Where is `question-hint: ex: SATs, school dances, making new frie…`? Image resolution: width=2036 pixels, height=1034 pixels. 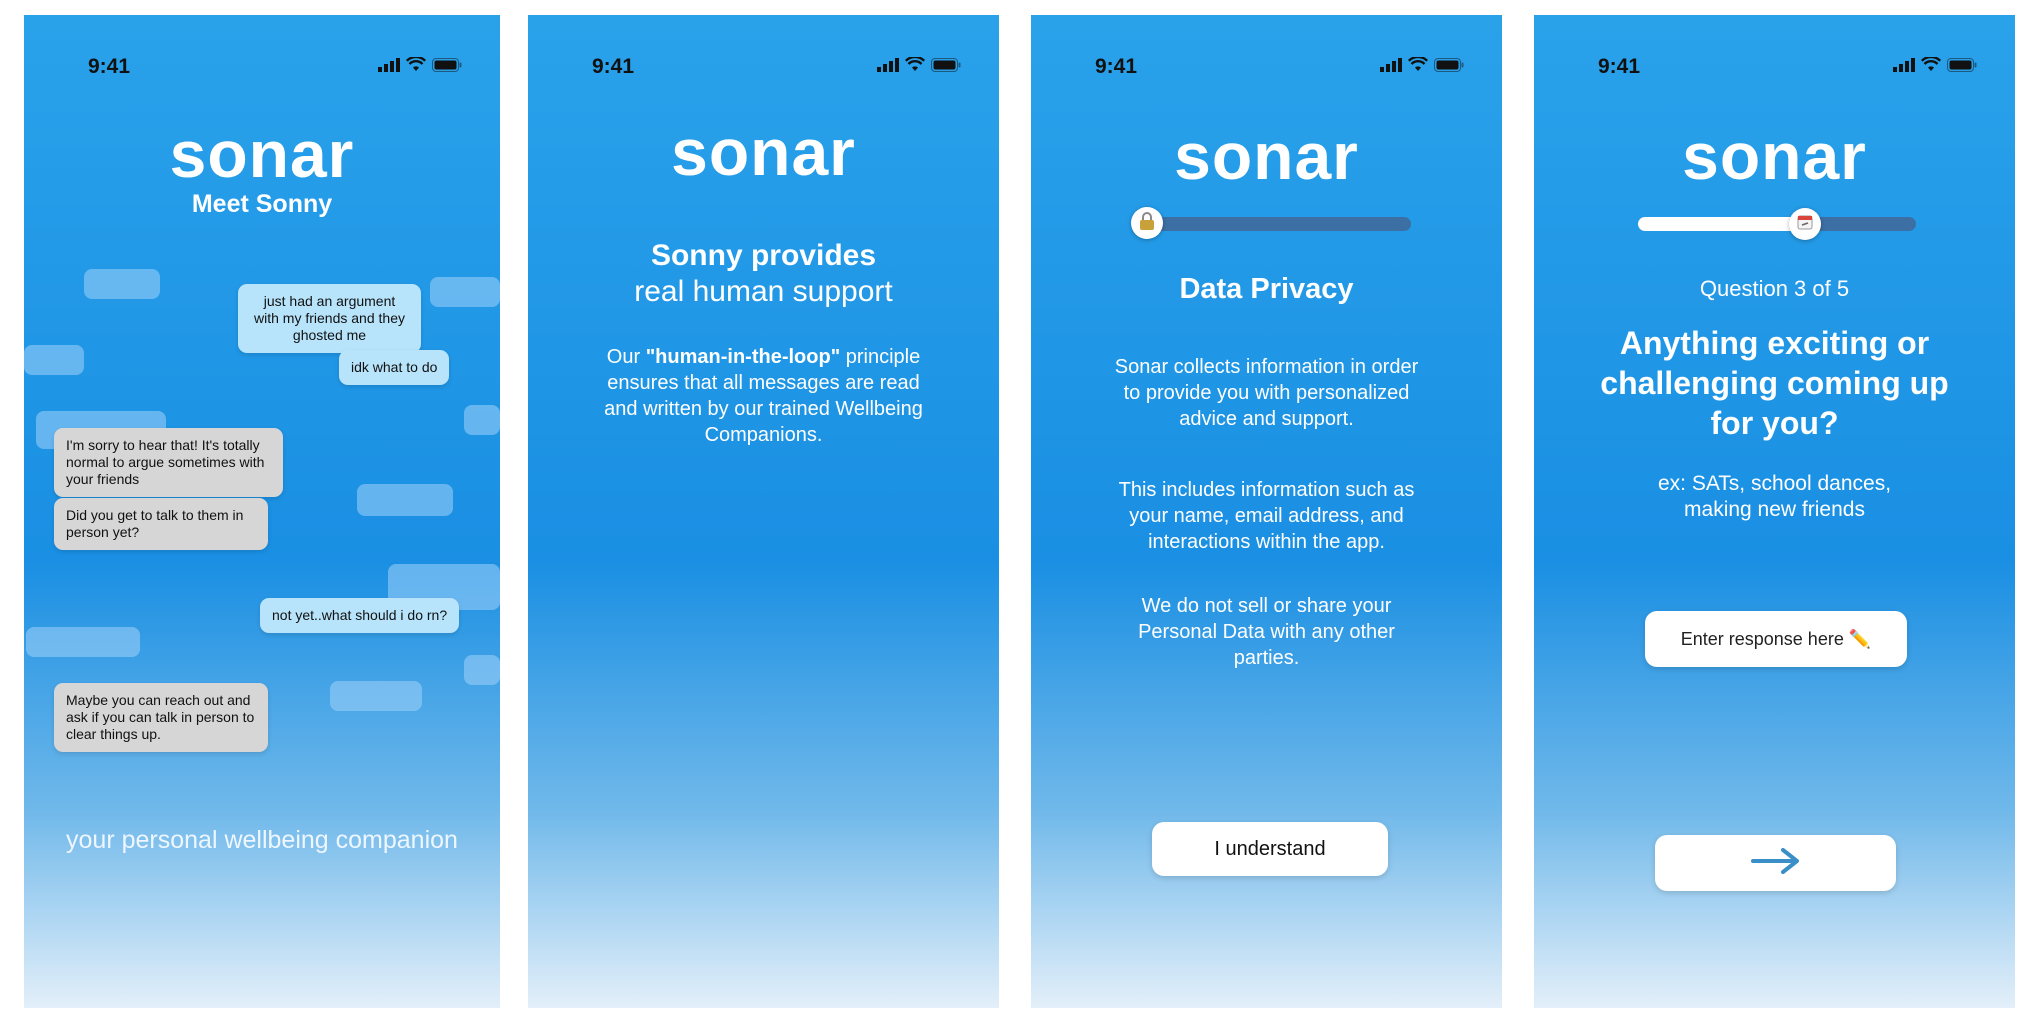
question-hint: ex: SATs, school dances, making new frie… is located at coordinates (1774, 496).